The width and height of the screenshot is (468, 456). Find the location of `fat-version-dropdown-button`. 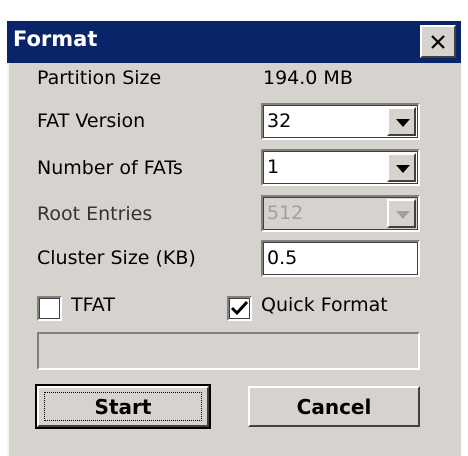

fat-version-dropdown-button is located at coordinates (401, 121).